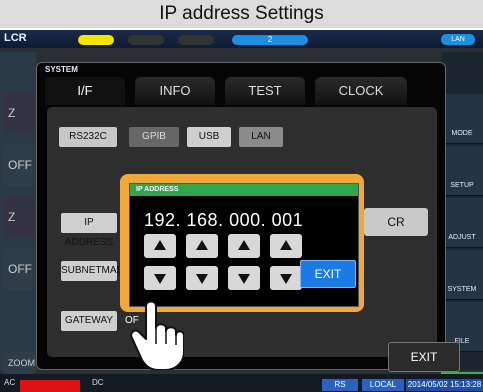 This screenshot has height=392, width=483. Describe the element at coordinates (19, 269) in the screenshot. I see `left-button-off-2: OFF` at that location.